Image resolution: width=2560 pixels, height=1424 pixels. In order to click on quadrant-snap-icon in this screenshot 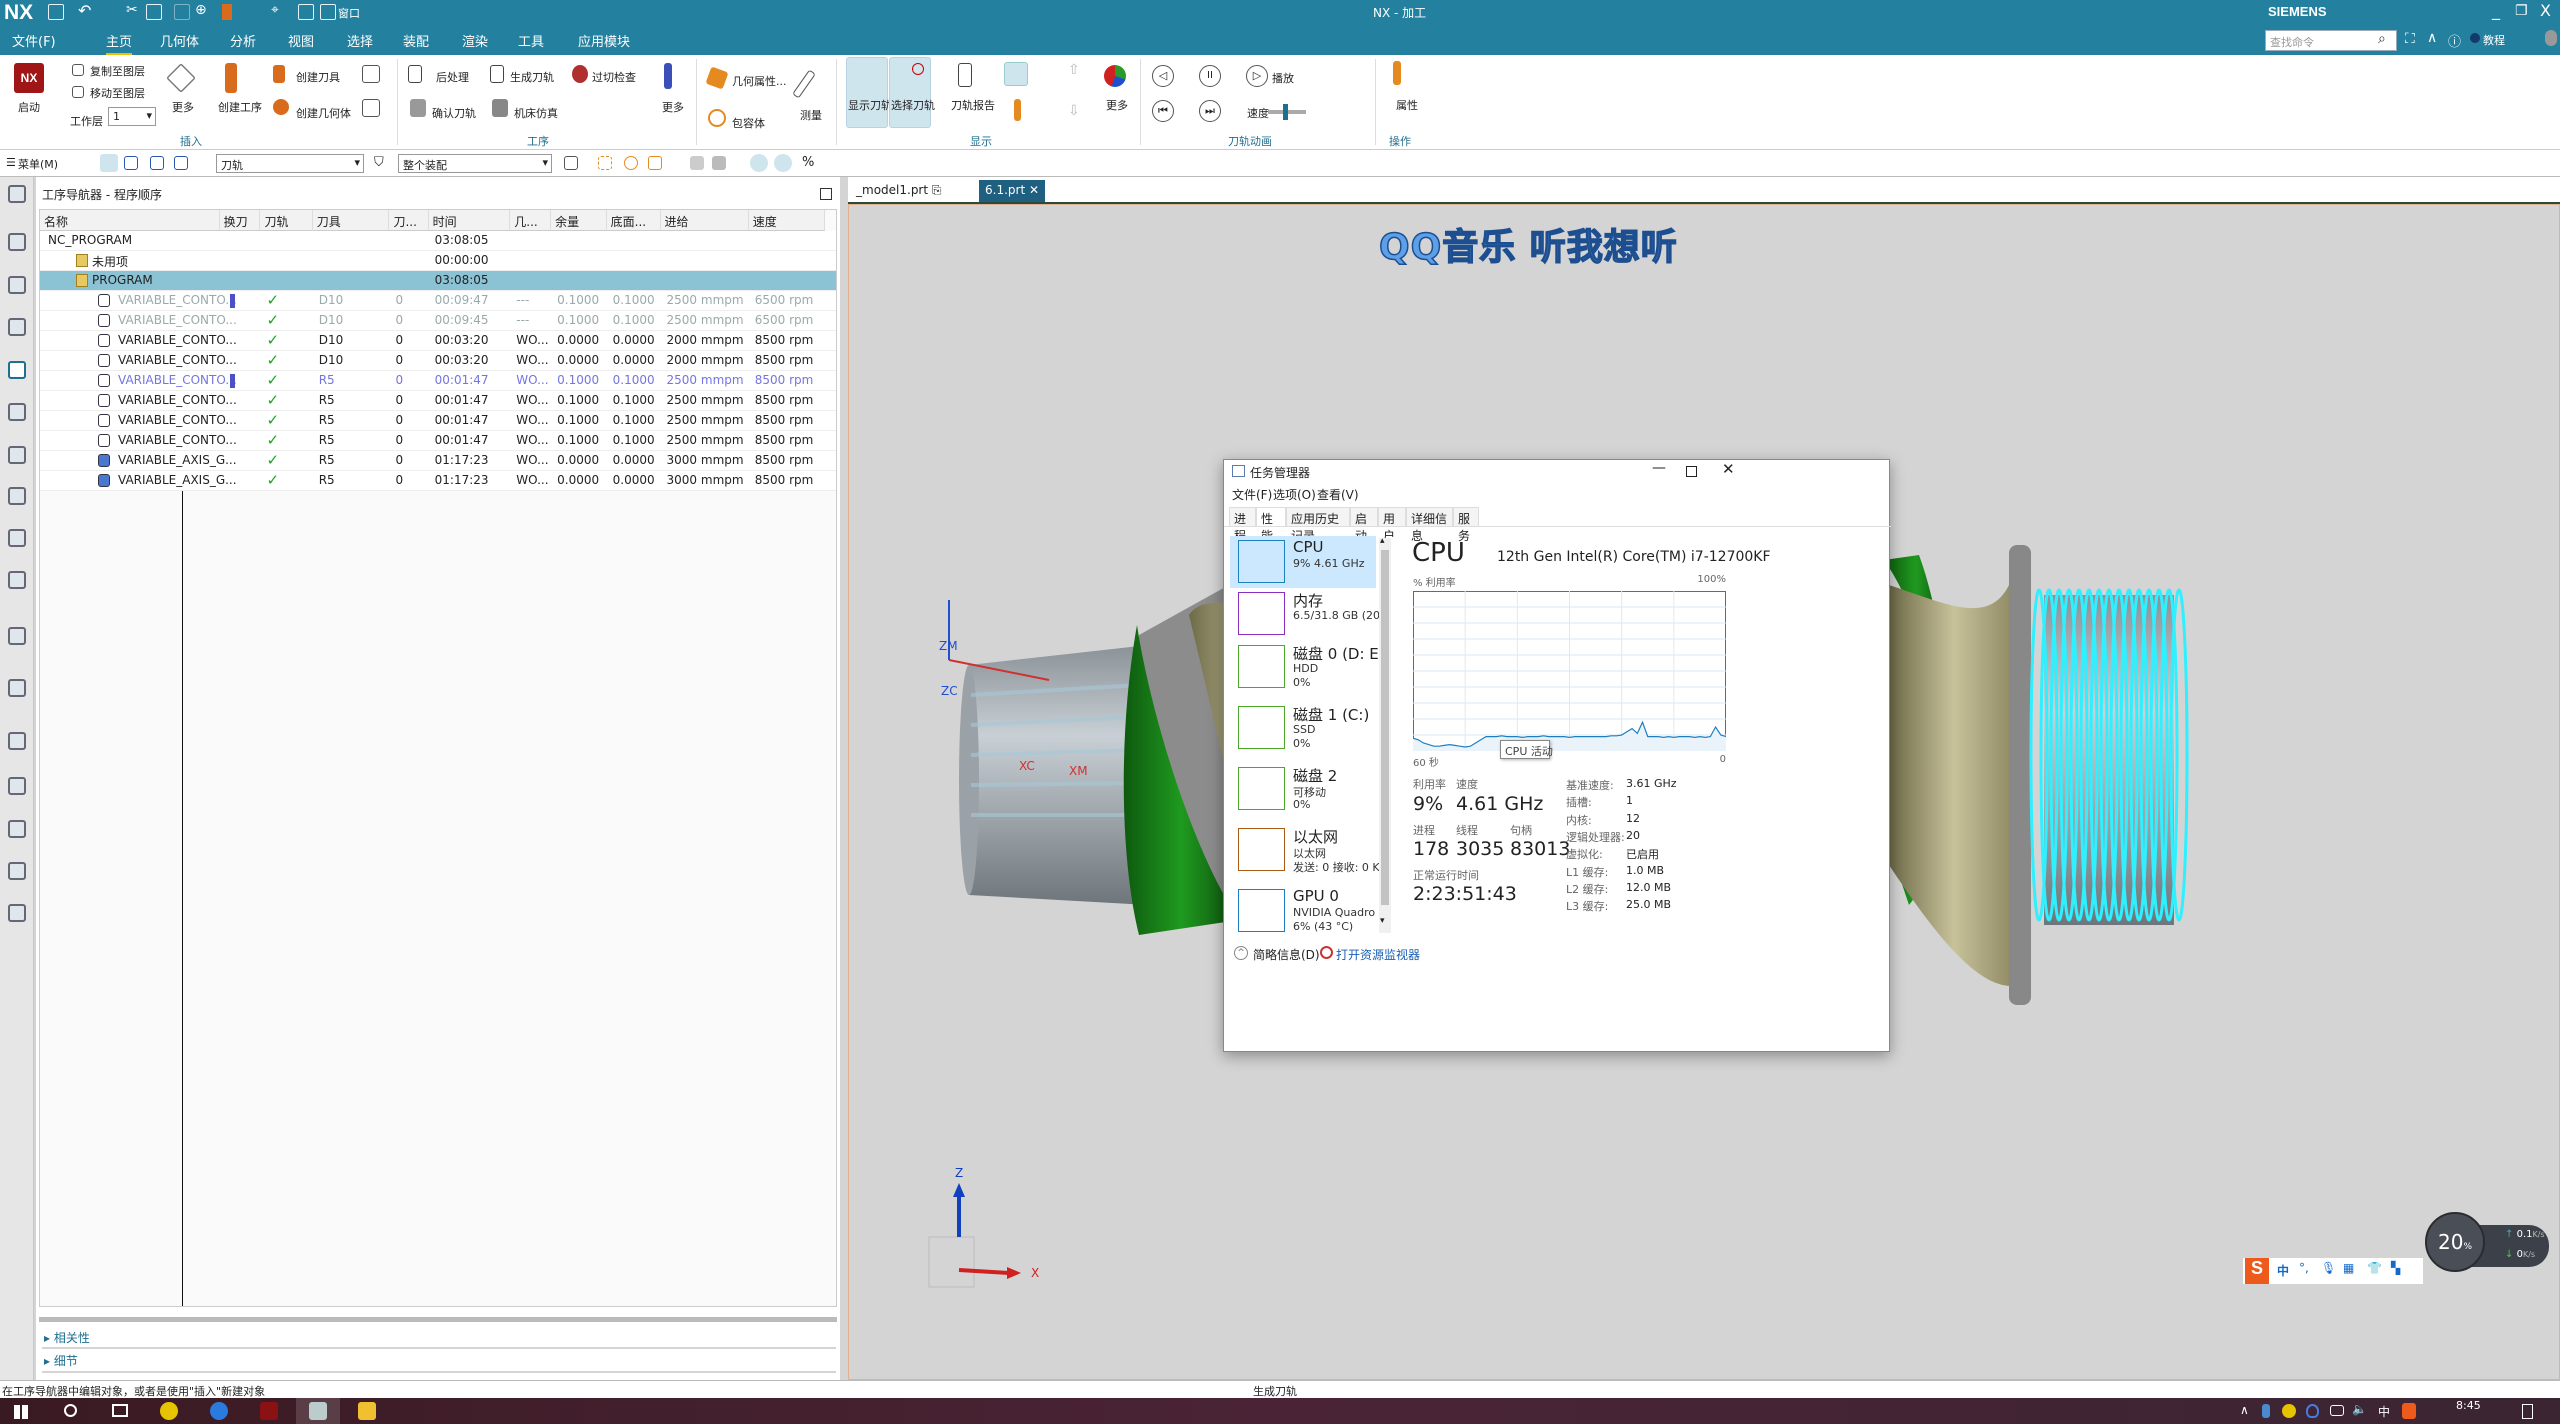, I will do `click(655, 163)`.